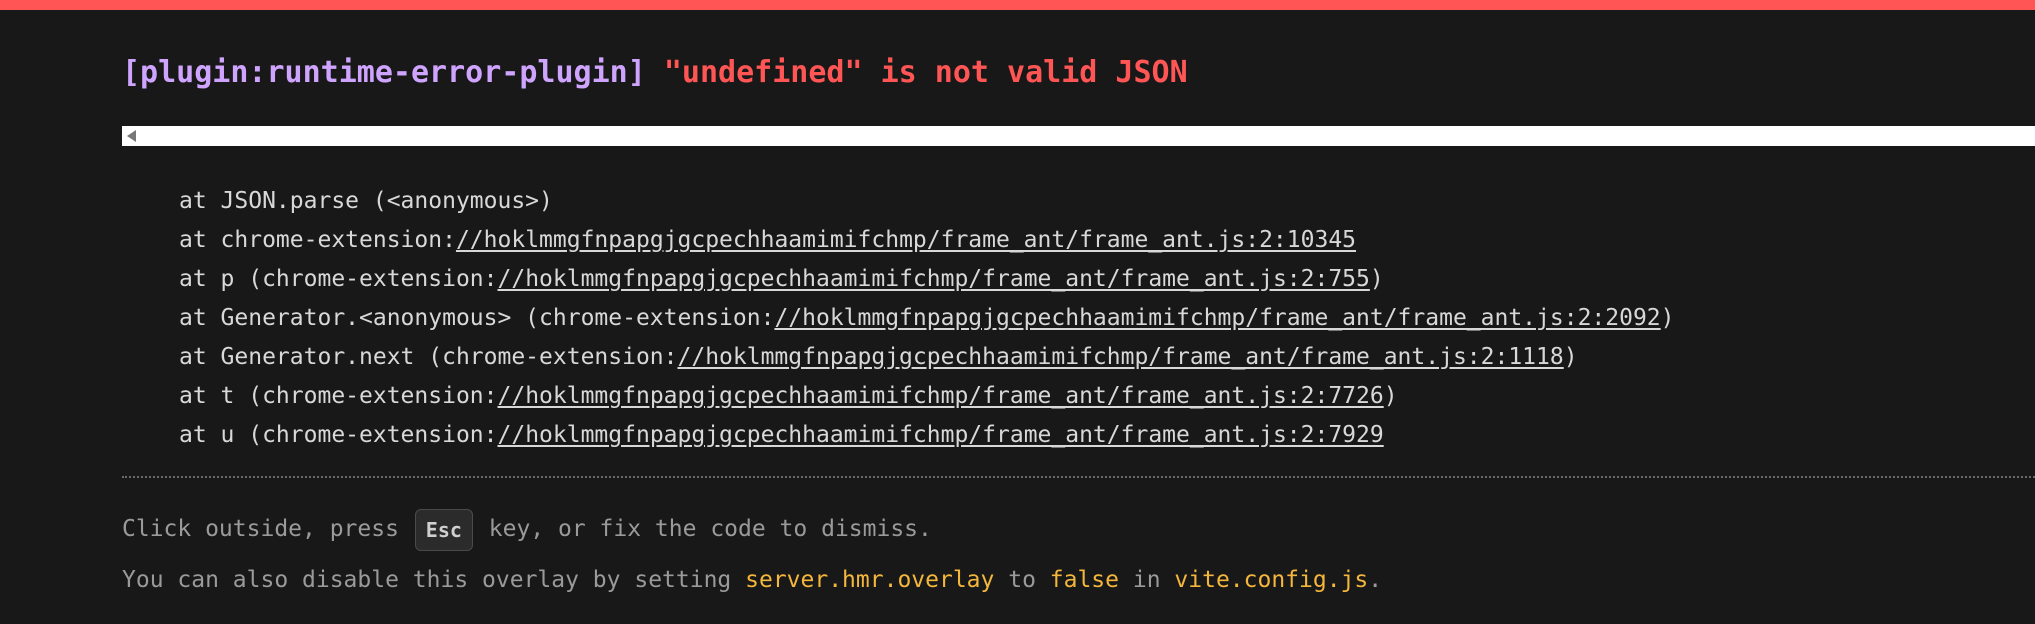  What do you see at coordinates (131, 136) in the screenshot?
I see `scroll-left-arrow-icon` at bounding box center [131, 136].